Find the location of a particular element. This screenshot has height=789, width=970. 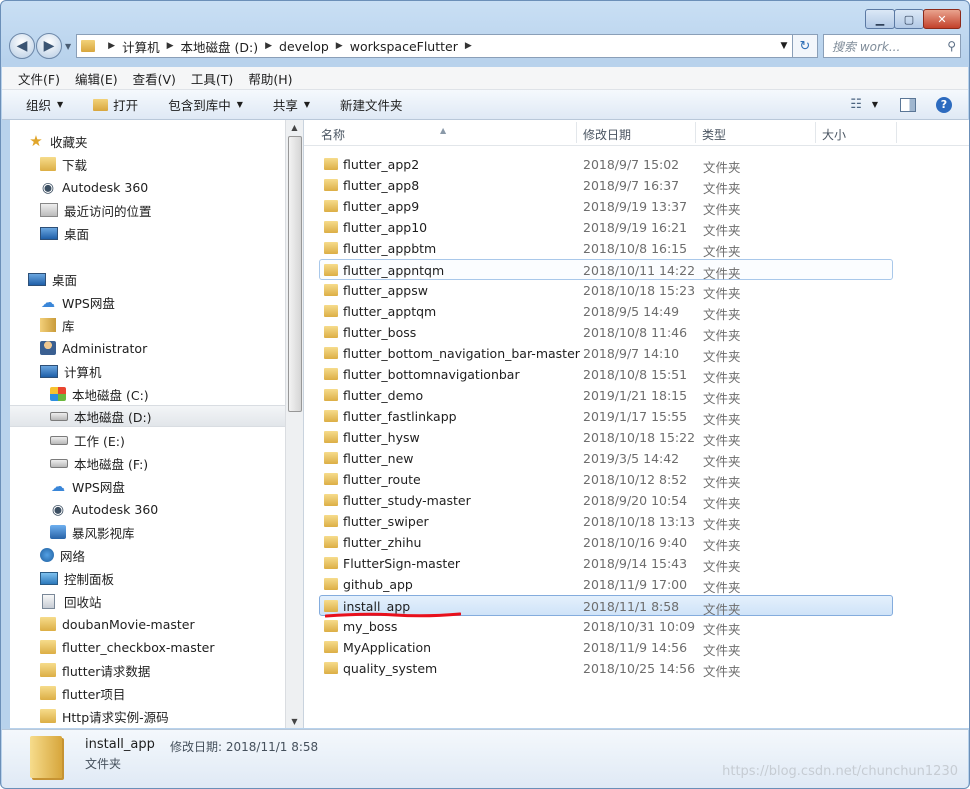

file-row: flutter_study-master 2018/9/20 10:54 文件夹 is located at coordinates (606, 500).